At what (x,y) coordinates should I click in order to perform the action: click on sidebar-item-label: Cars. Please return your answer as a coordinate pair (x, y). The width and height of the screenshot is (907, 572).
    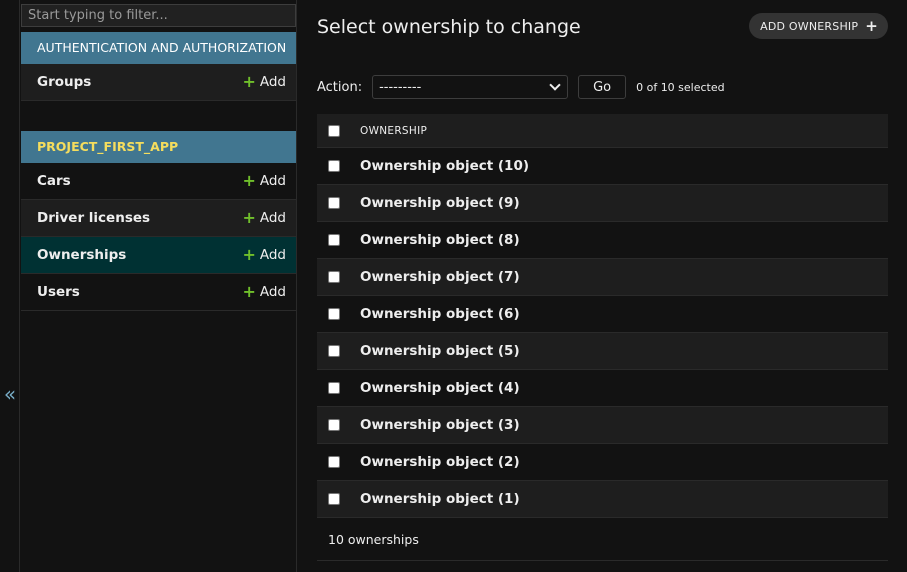
    Looking at the image, I should click on (54, 181).